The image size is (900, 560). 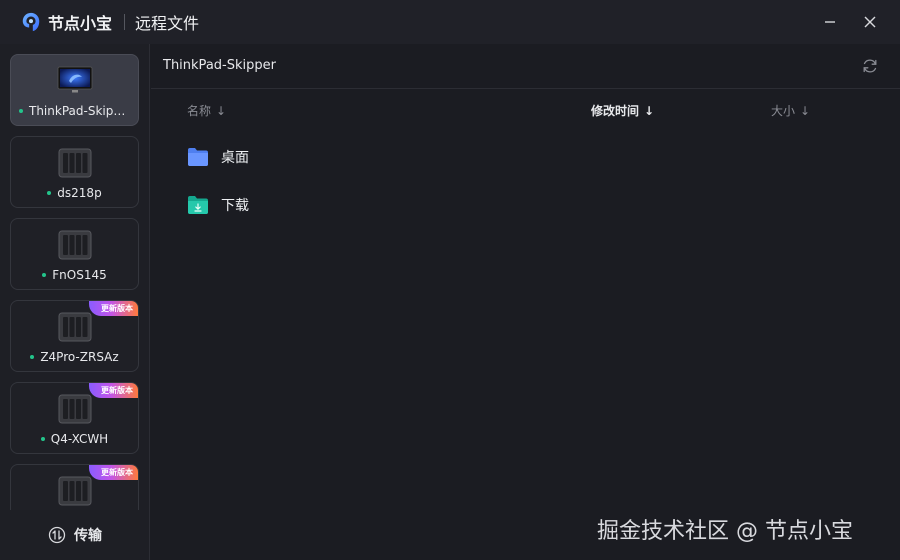 I want to click on minimize-button, so click(x=830, y=22).